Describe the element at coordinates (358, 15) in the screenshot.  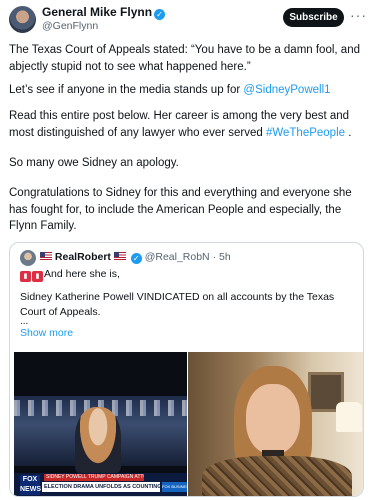
I see `more-options-icon: ···` at that location.